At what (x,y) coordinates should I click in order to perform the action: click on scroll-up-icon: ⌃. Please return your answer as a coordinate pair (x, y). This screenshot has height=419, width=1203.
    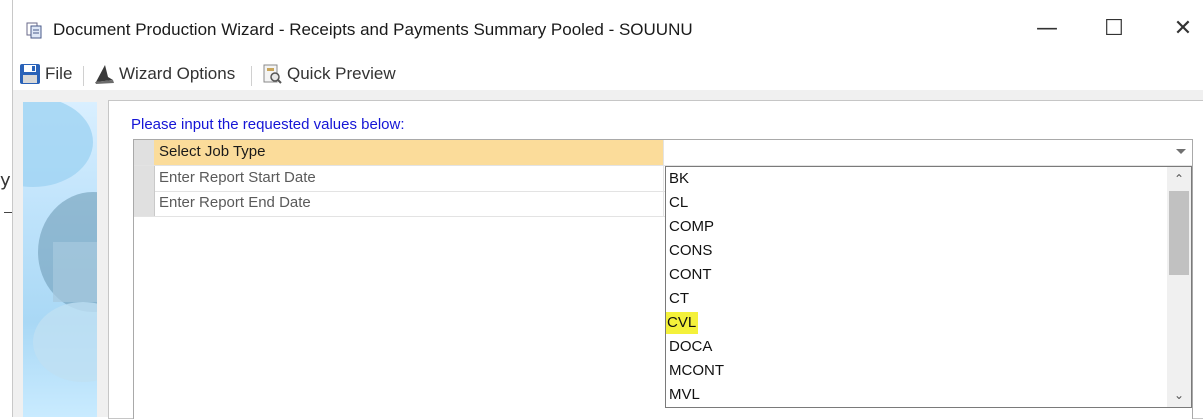
    Looking at the image, I should click on (1179, 179).